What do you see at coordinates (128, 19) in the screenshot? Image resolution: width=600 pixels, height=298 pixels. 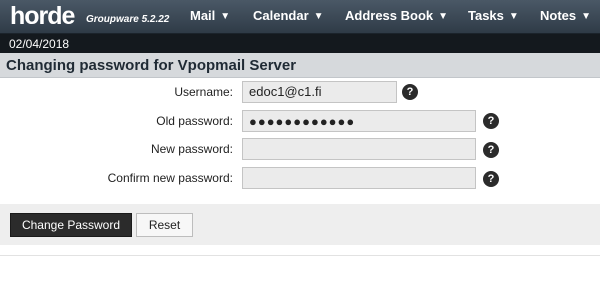 I see `app-version: Groupware 5.2.22` at bounding box center [128, 19].